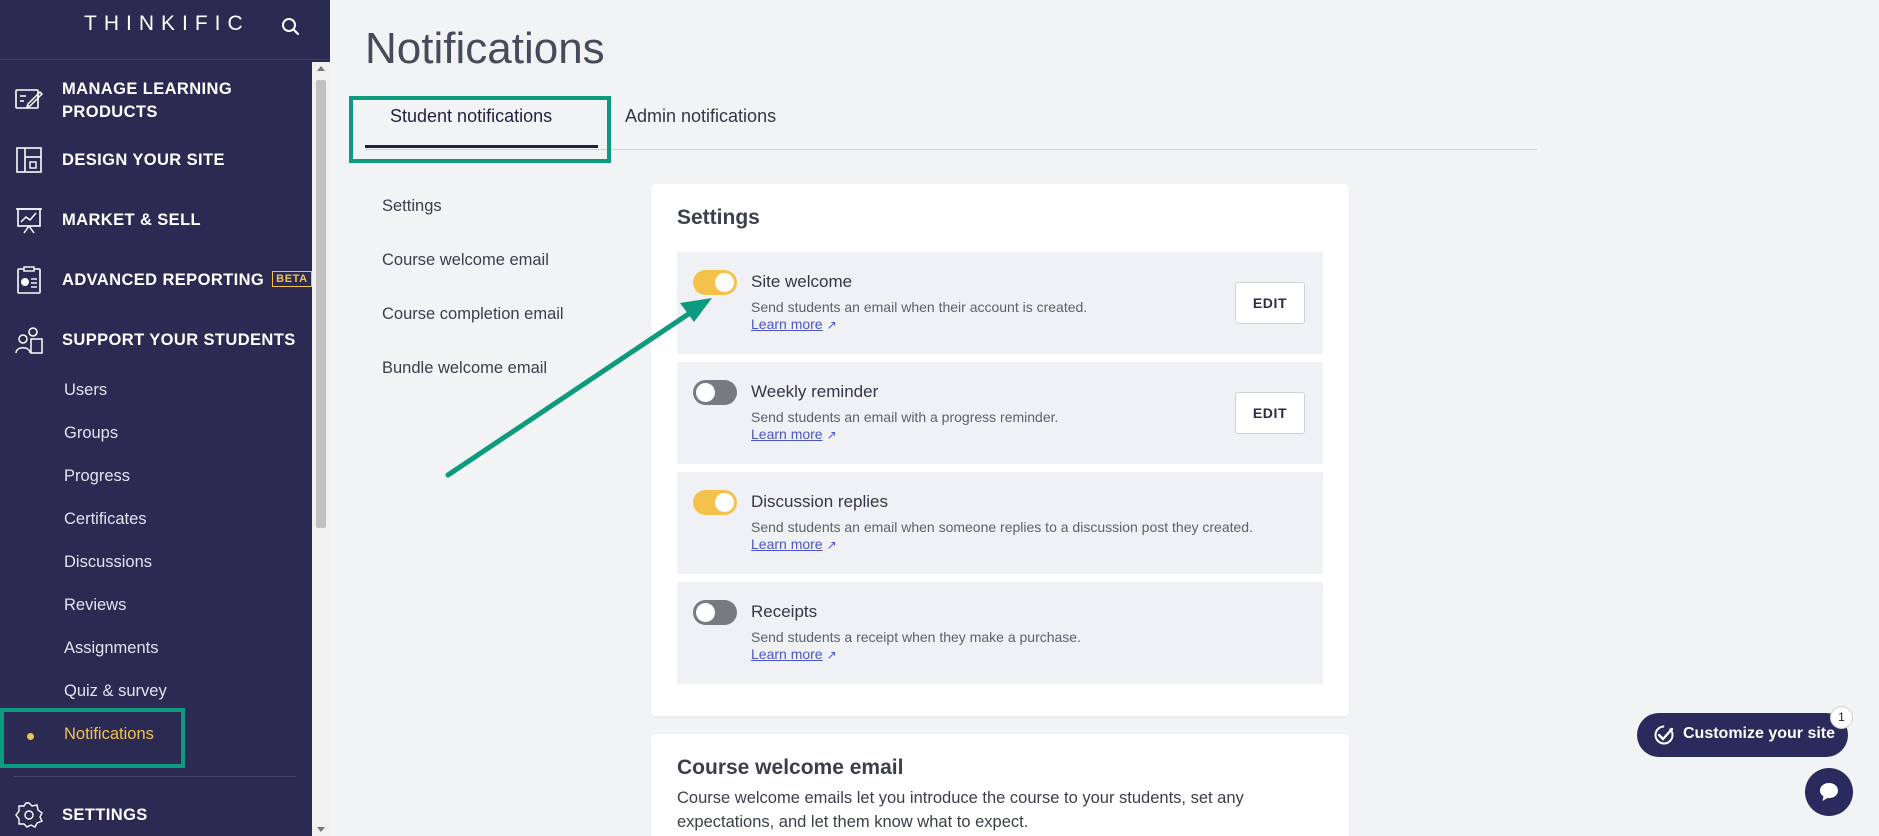 This screenshot has height=836, width=1879. What do you see at coordinates (321, 304) in the screenshot?
I see `scrollbar-thumb` at bounding box center [321, 304].